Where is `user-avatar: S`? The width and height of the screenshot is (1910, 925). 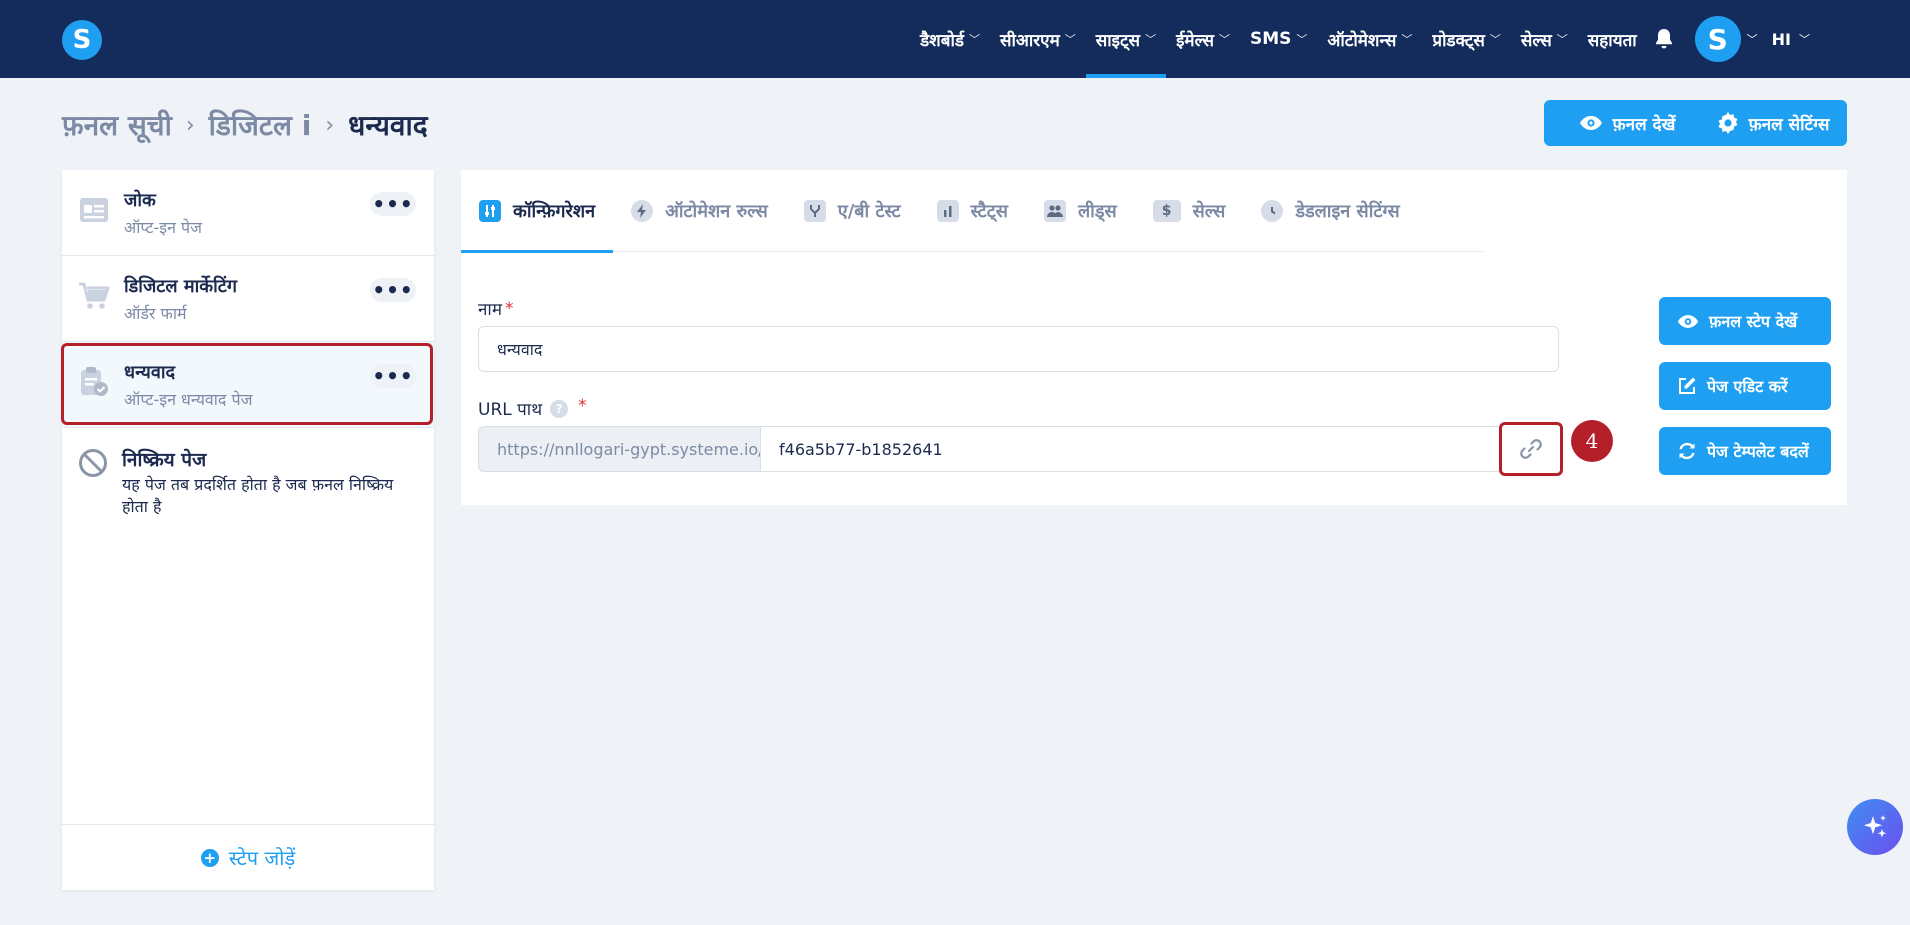 user-avatar: S is located at coordinates (1717, 39).